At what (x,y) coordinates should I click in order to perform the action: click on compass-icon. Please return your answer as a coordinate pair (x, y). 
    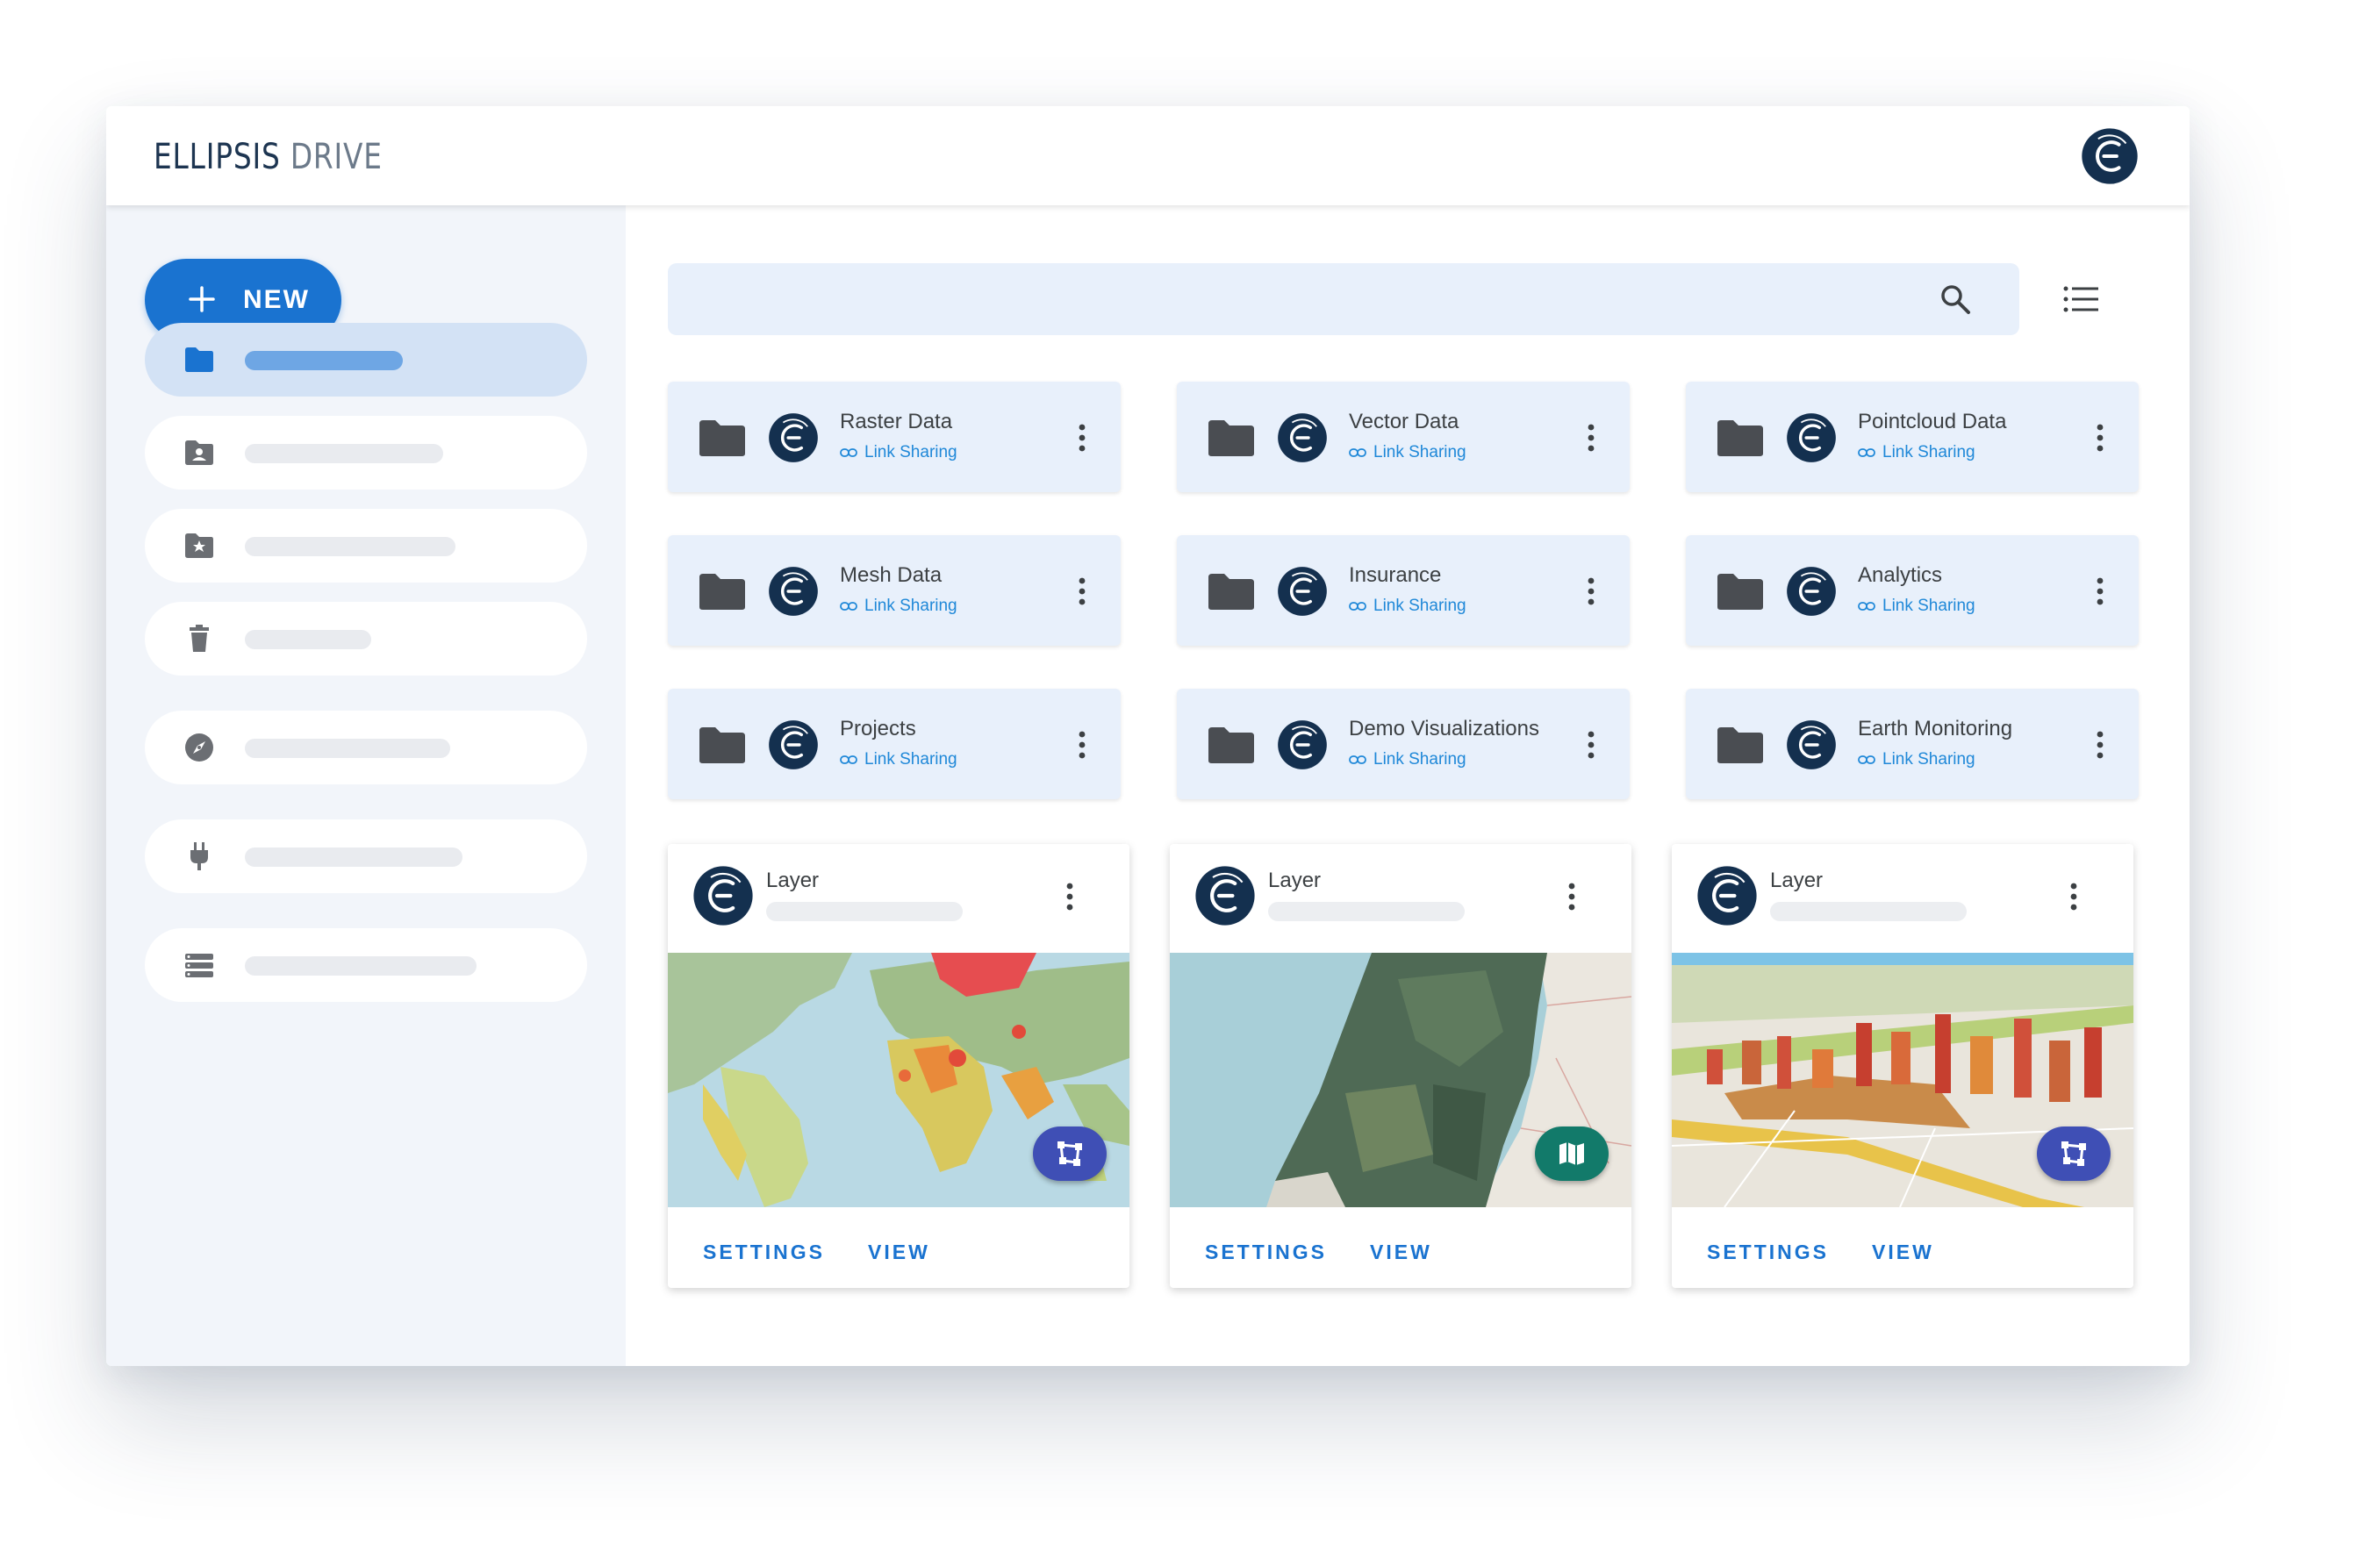
    Looking at the image, I should click on (199, 747).